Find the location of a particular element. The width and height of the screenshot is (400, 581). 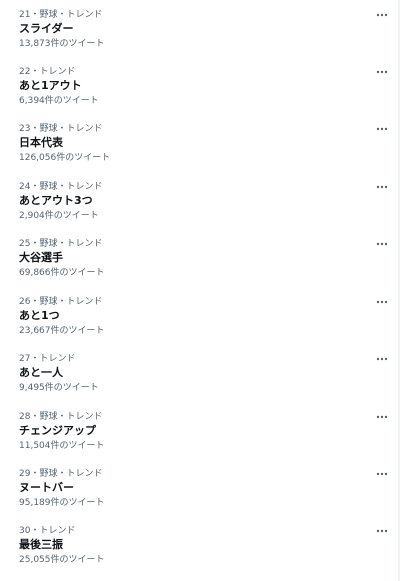

trend-meta: 25・野球・トレンド is located at coordinates (61, 244).